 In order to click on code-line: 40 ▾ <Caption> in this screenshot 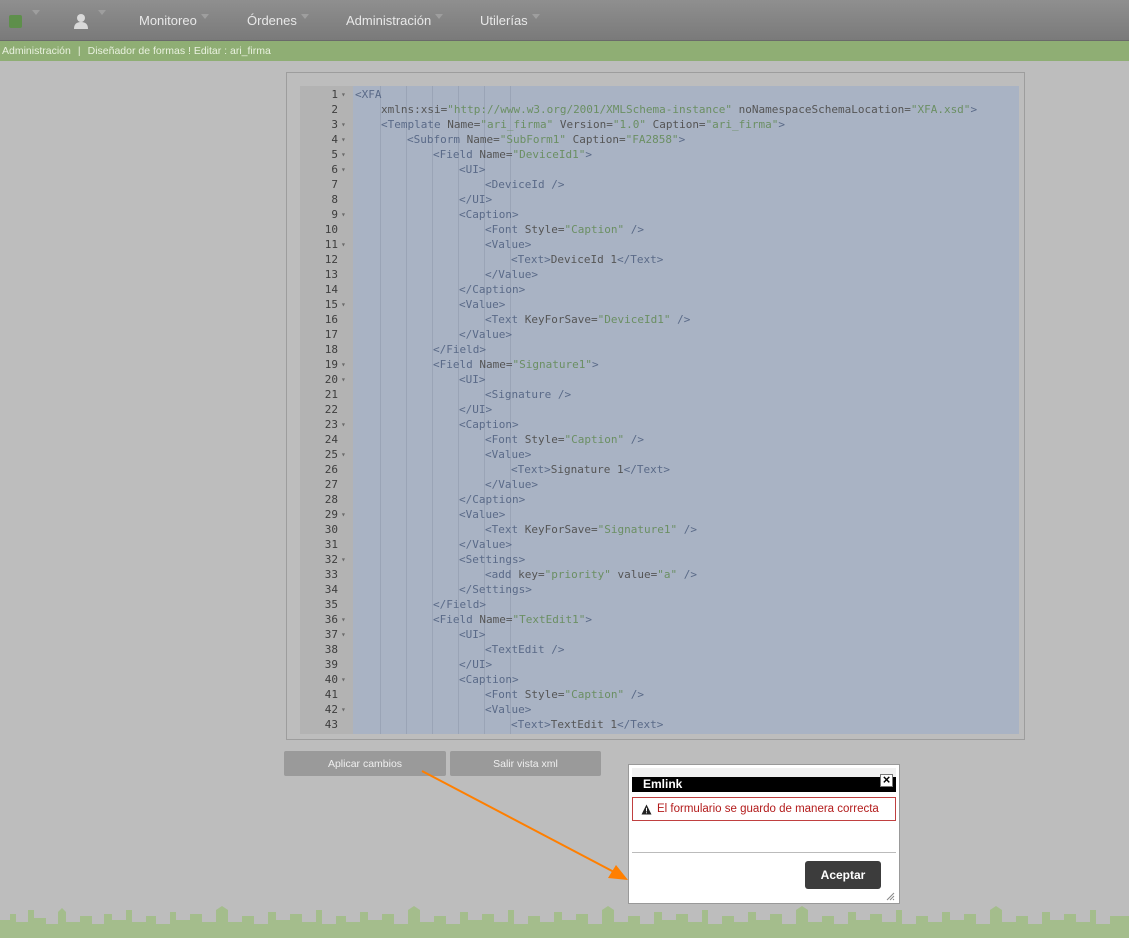, I will do `click(659, 679)`.